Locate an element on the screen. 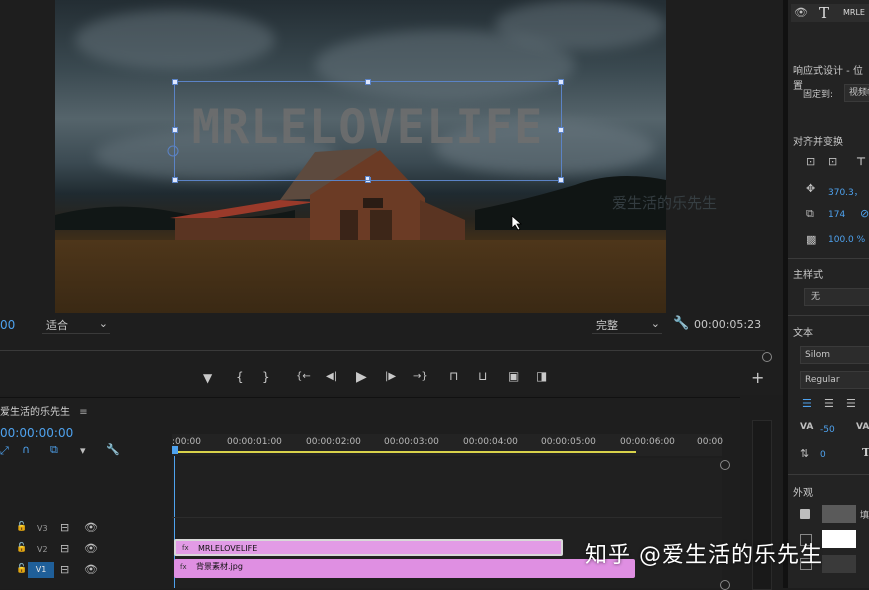  align-vertical-center-icon: ⊡ is located at coordinates (810, 161).